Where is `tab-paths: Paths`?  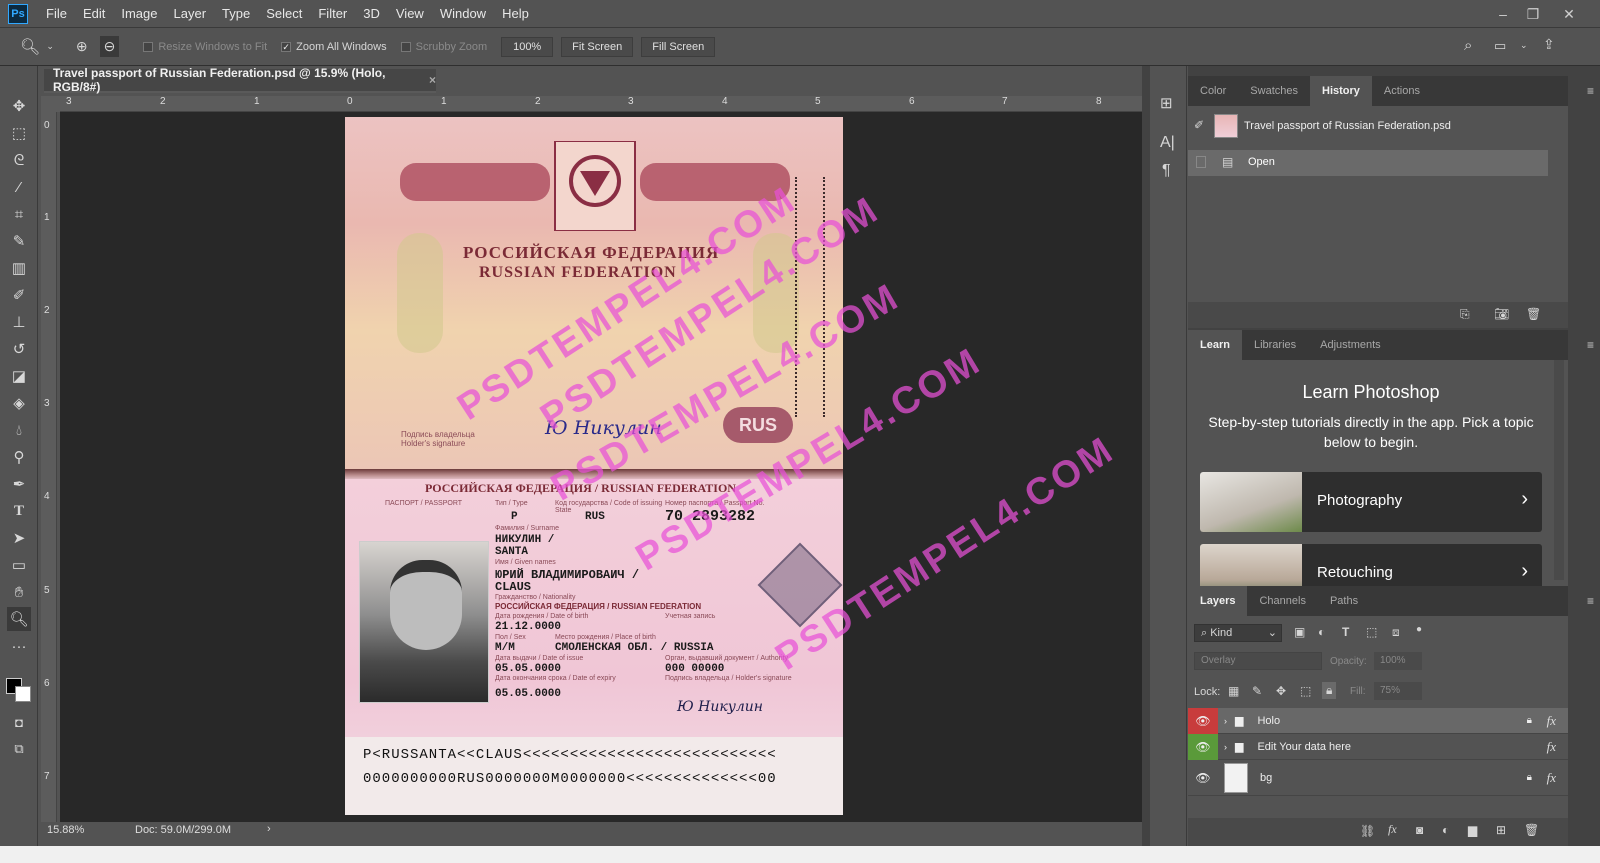
tab-paths: Paths is located at coordinates (1344, 601).